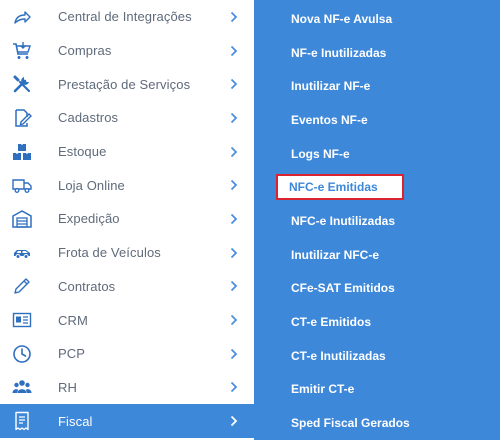 This screenshot has width=500, height=440. I want to click on tools-icon, so click(29, 84).